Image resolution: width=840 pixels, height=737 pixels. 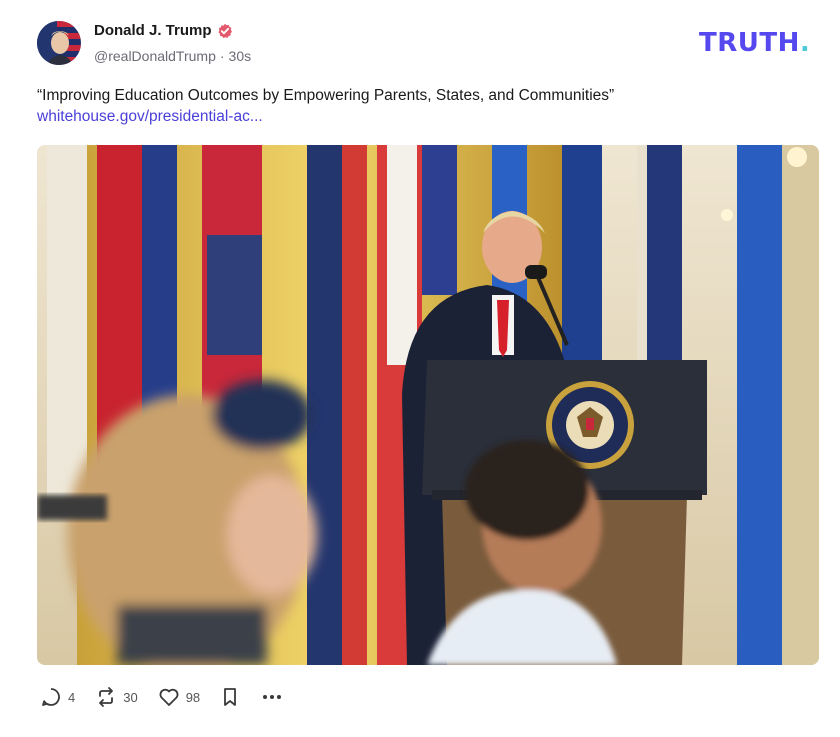 I want to click on retruth-button: 30, so click(x=116, y=697).